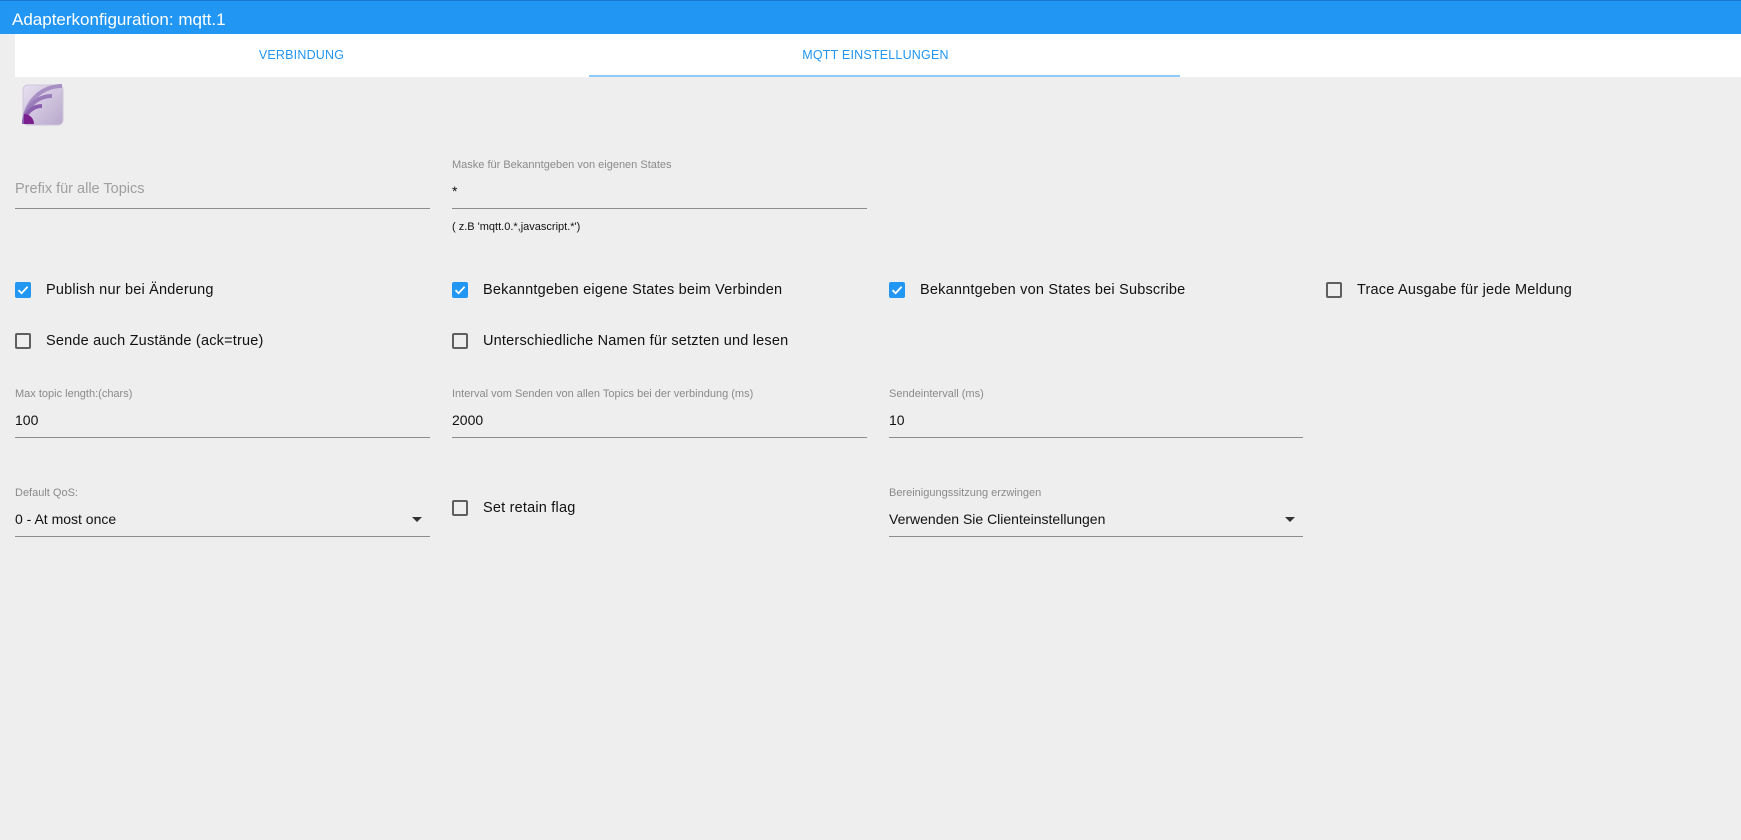 The width and height of the screenshot is (1741, 840). What do you see at coordinates (1096, 418) in the screenshot?
I see `send-interval-field: Sendeintervall (ms) 10` at bounding box center [1096, 418].